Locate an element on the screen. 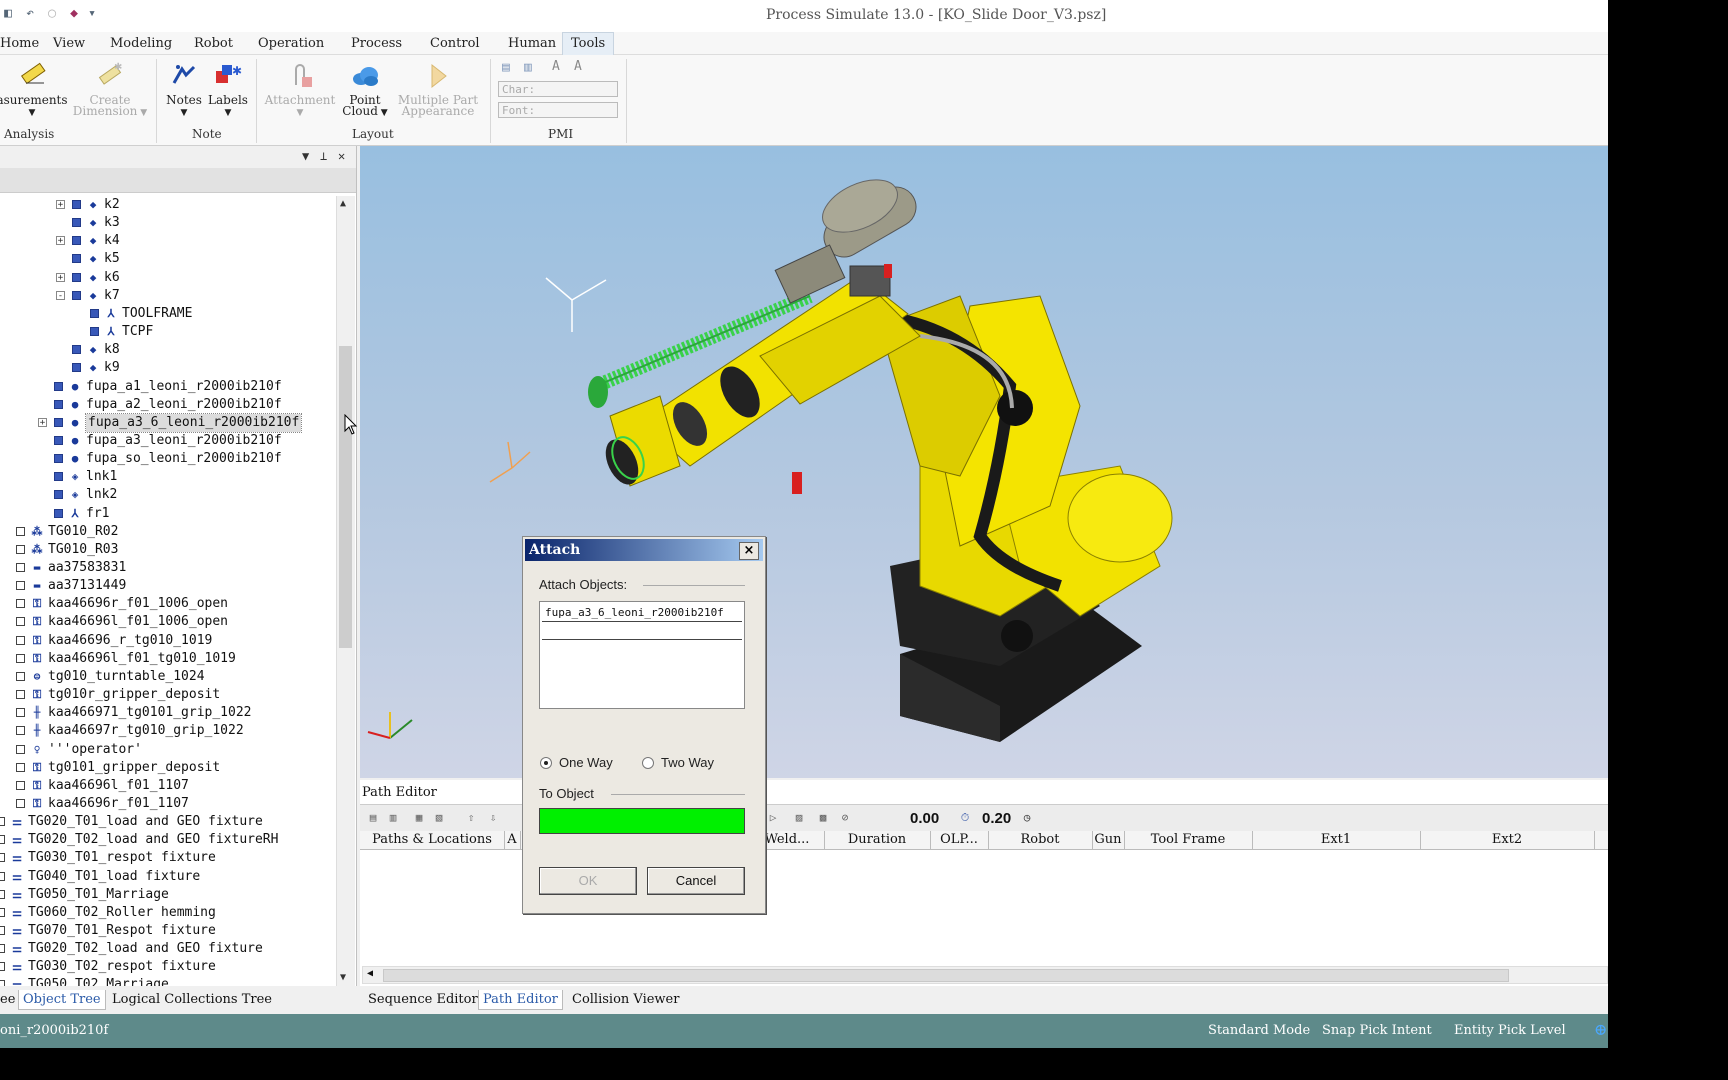 This screenshot has height=1080, width=1728. multiple-part-appearance-button: Multiple Part Appearance is located at coordinates (438, 89).